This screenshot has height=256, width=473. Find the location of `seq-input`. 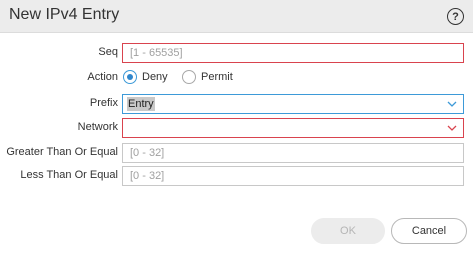

seq-input is located at coordinates (293, 53).